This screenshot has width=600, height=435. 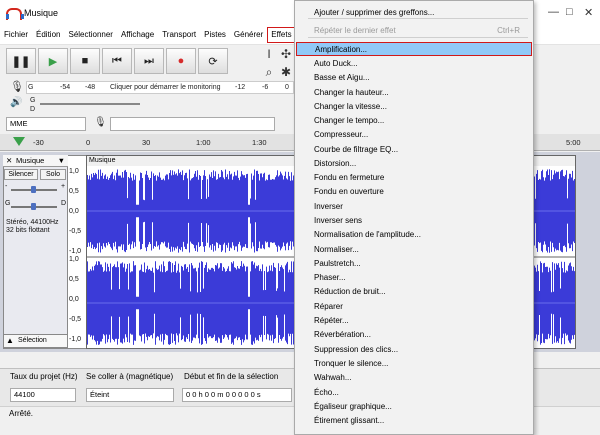 What do you see at coordinates (231, 376) in the screenshot?
I see `selection-range-label: Début et fin de la sélection` at bounding box center [231, 376].